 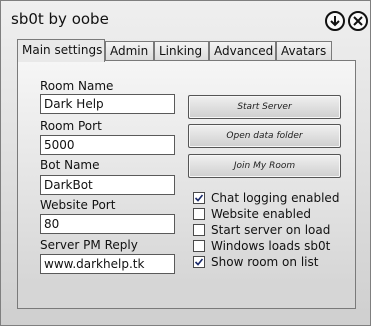 I want to click on tab-avatars: Avatars, so click(x=304, y=50).